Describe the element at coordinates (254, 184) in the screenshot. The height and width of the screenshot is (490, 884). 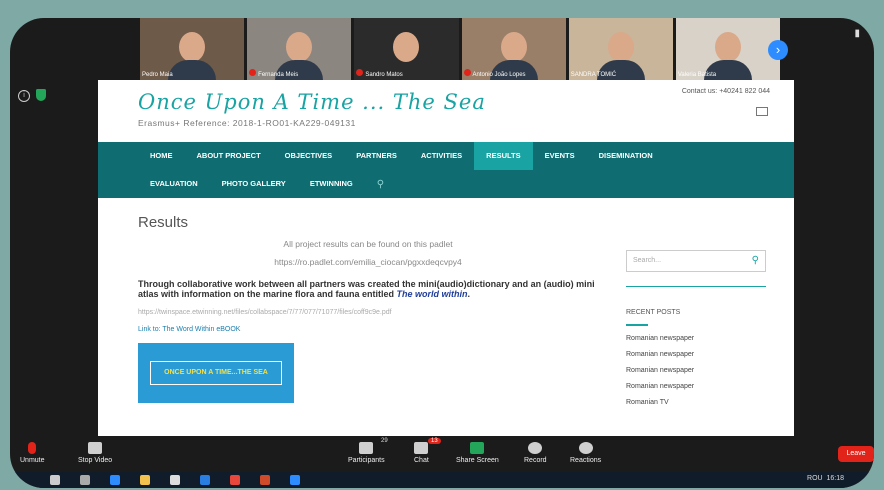
I see `nav-photo-gallery: PHOTO GALLERY` at that location.